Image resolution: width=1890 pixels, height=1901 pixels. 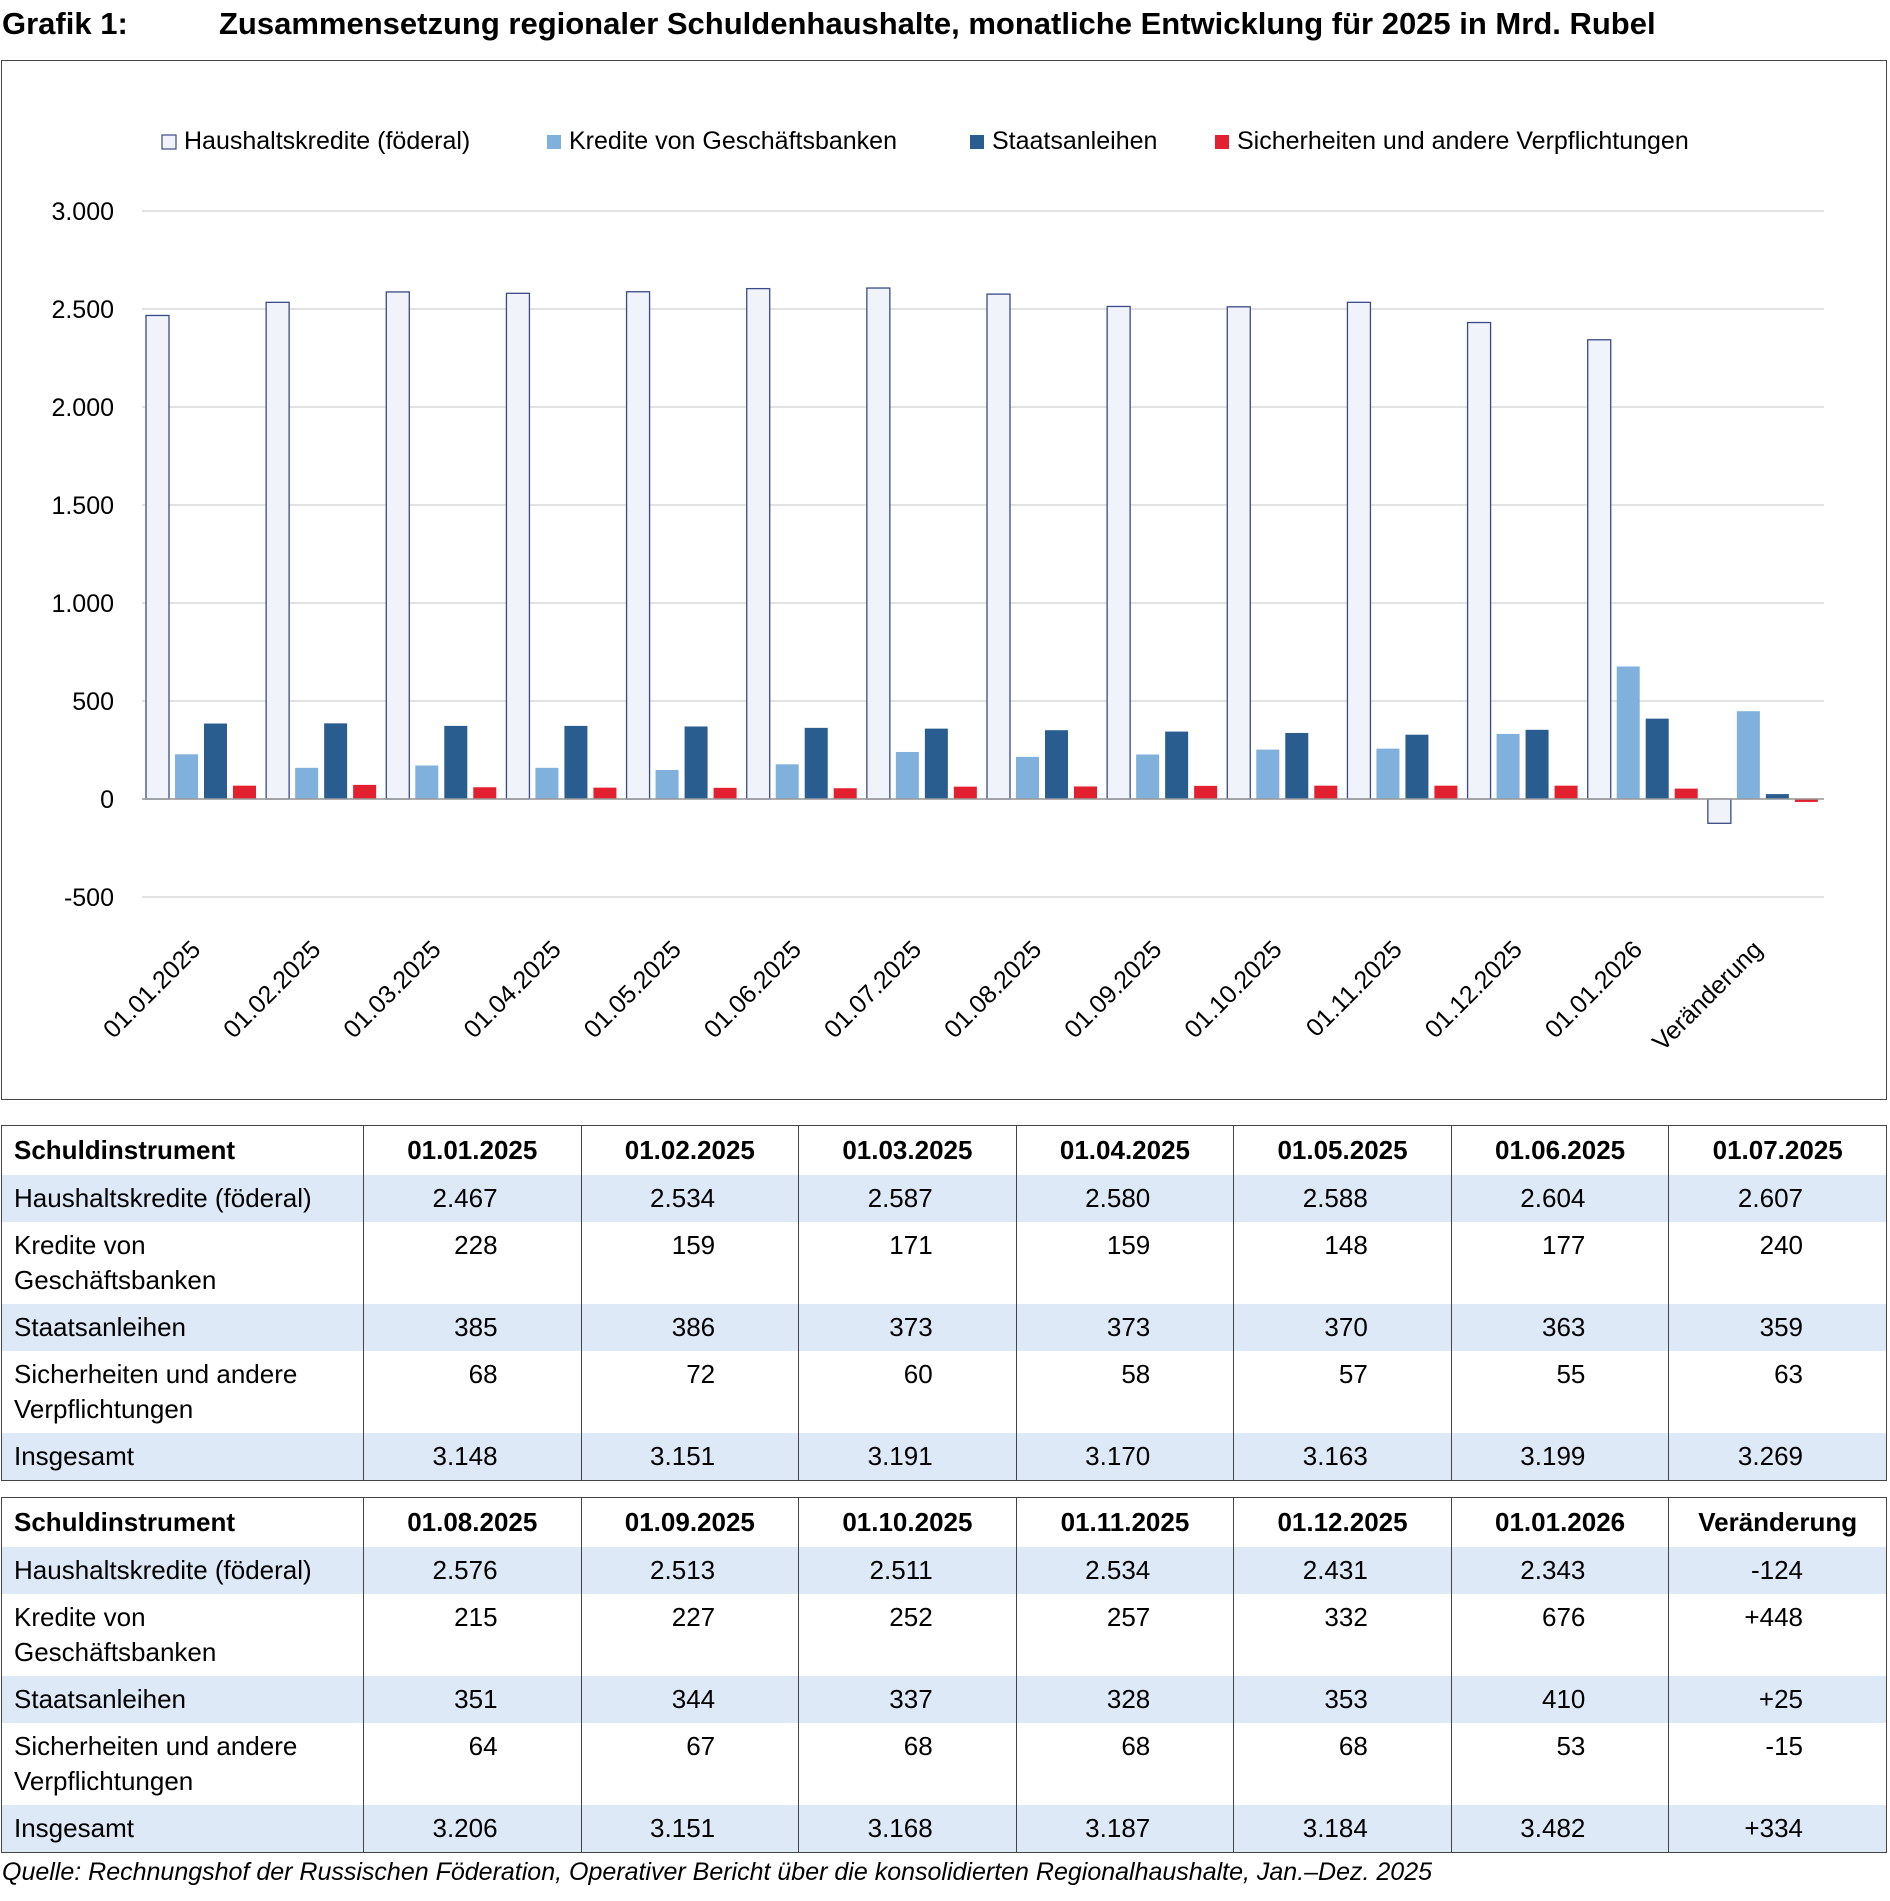 I want to click on column-header-date: 01.04.2025, so click(x=1124, y=1150).